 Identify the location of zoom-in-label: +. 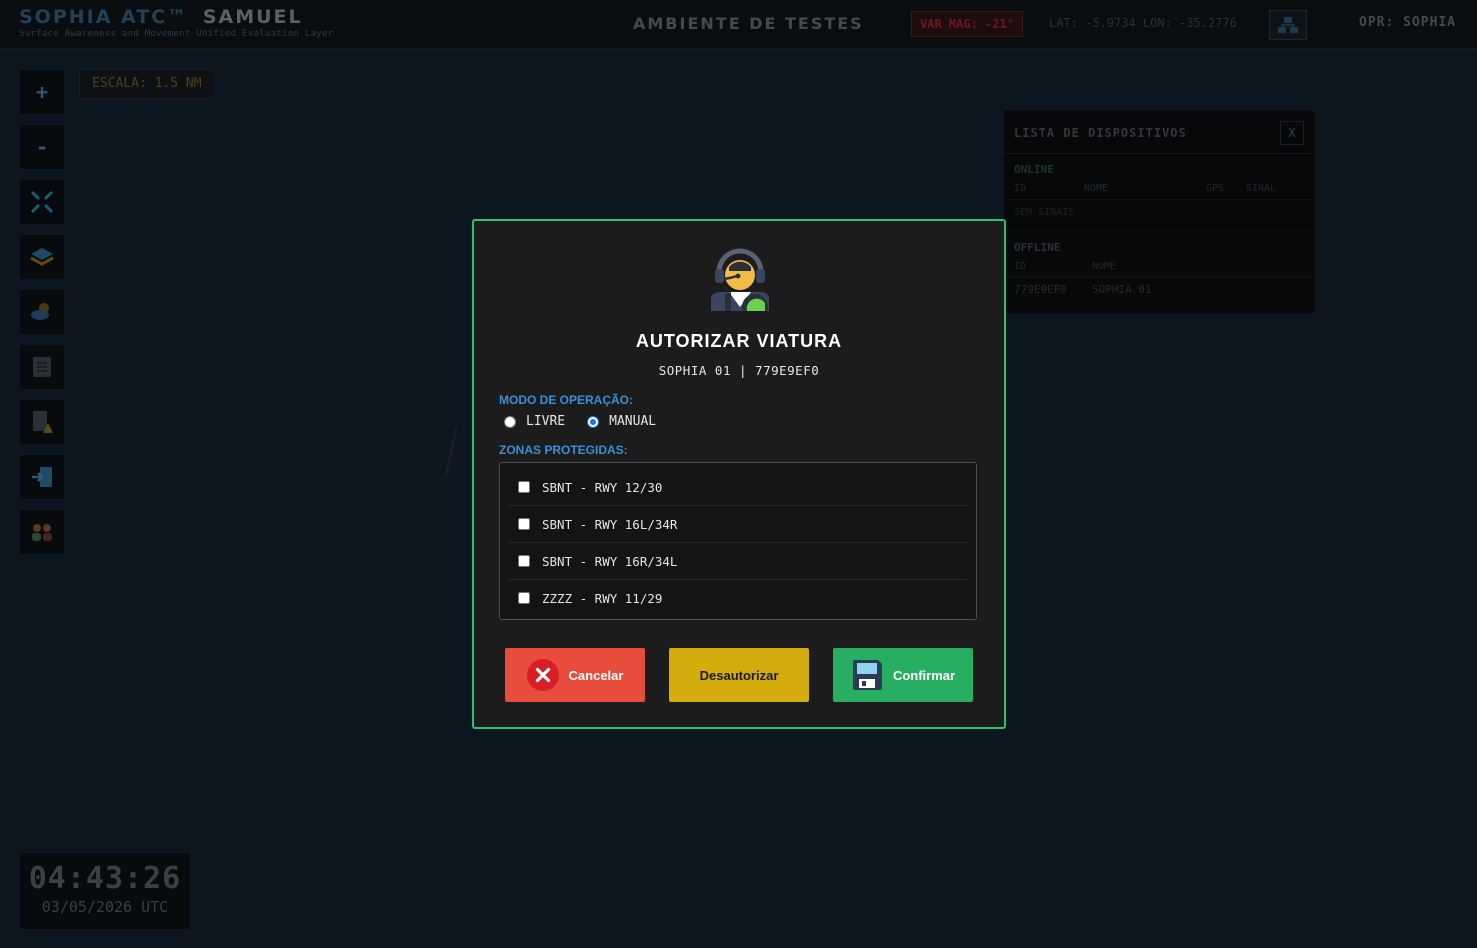
(42, 92).